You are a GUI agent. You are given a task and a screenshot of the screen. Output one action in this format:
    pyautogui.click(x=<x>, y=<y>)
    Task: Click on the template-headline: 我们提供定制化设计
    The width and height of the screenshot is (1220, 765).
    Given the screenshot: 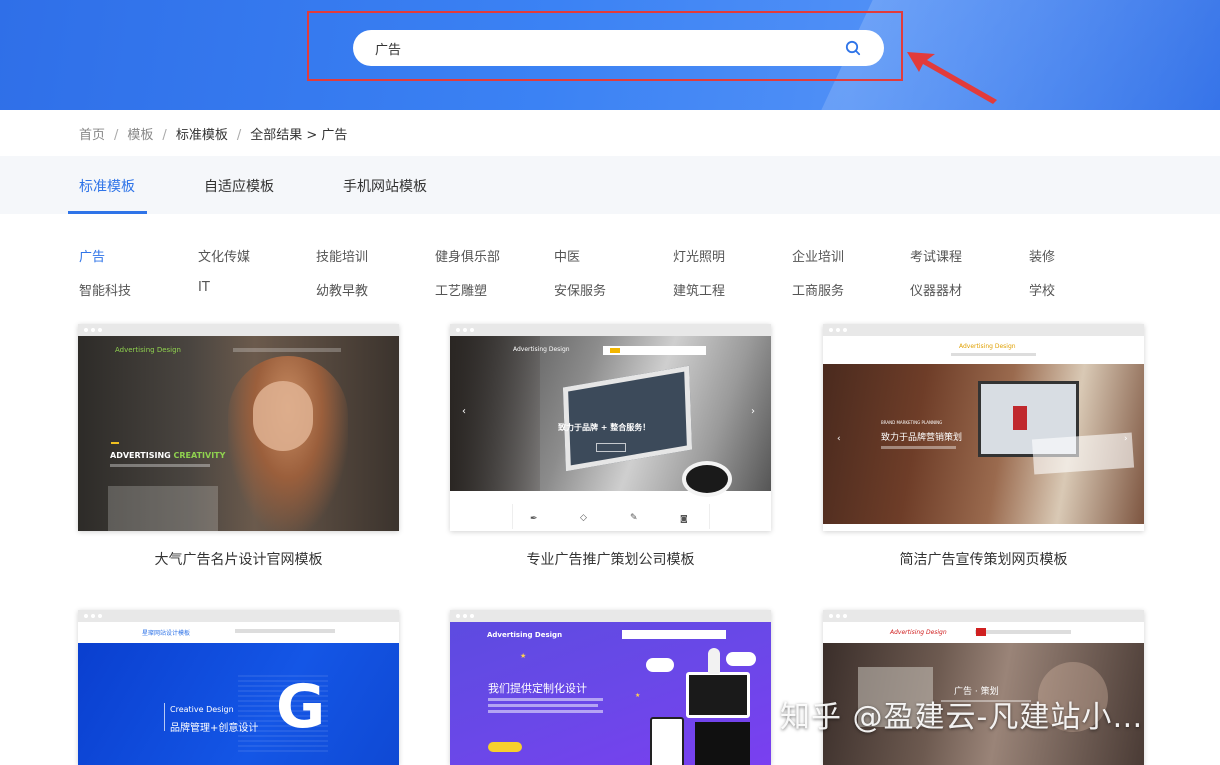 What is the action you would take?
    pyautogui.click(x=537, y=688)
    